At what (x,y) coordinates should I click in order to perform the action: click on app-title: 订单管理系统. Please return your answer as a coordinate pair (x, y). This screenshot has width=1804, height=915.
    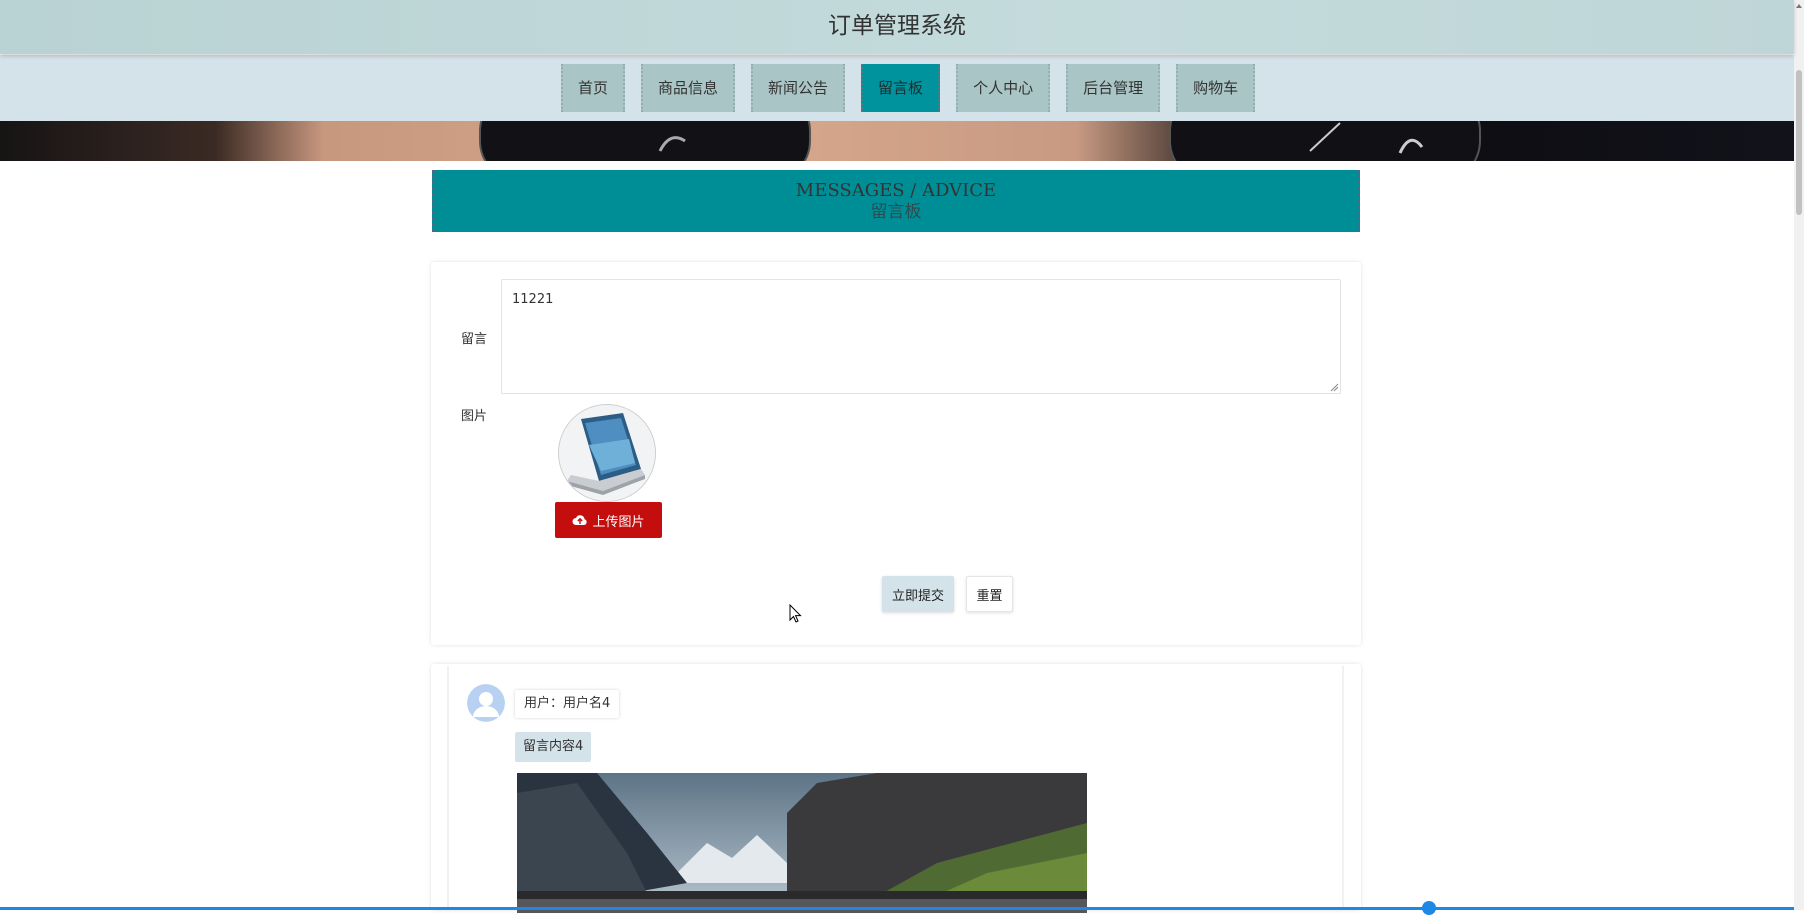
    Looking at the image, I should click on (897, 26).